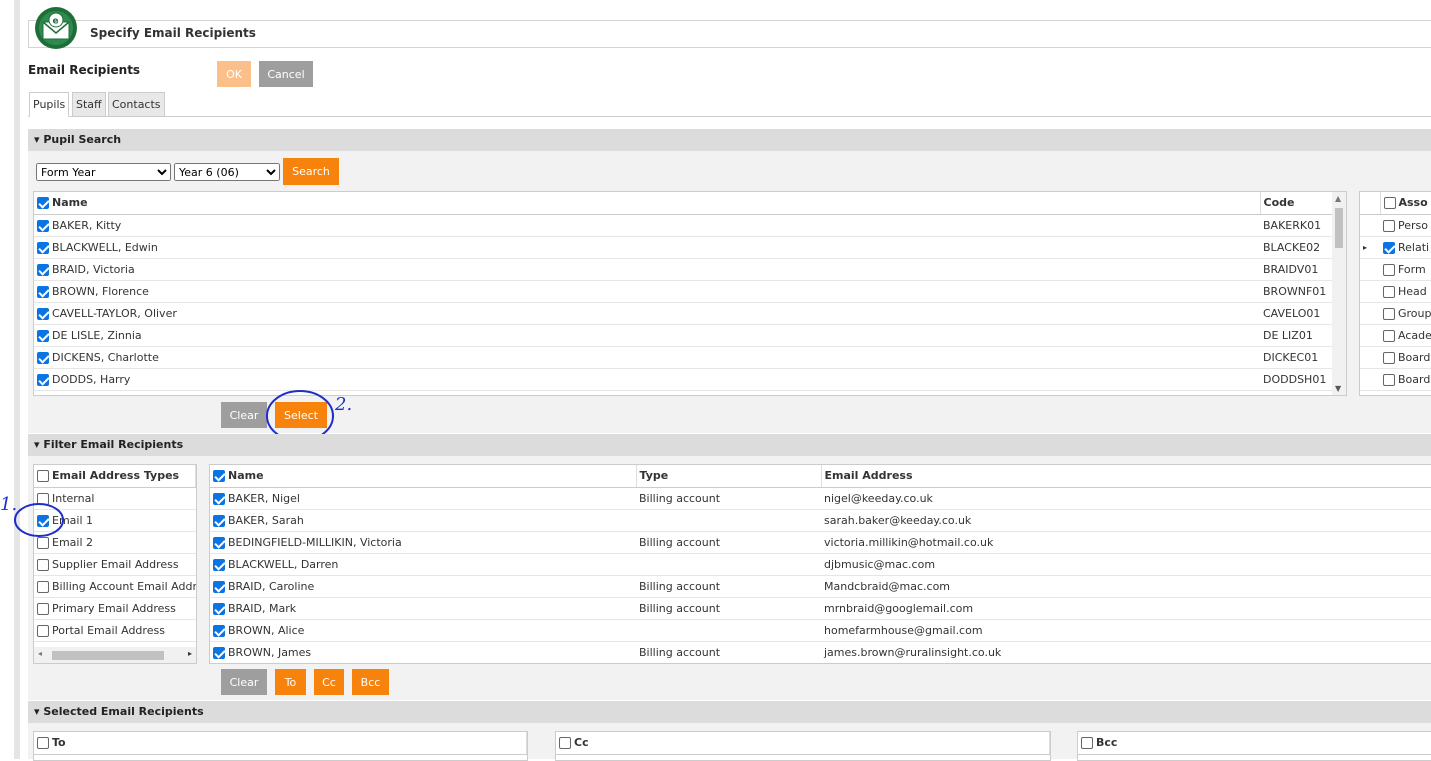 The height and width of the screenshot is (761, 1431). Describe the element at coordinates (690, 291) in the screenshot. I see `table-row: BROWN, Florence BROWNF01` at that location.